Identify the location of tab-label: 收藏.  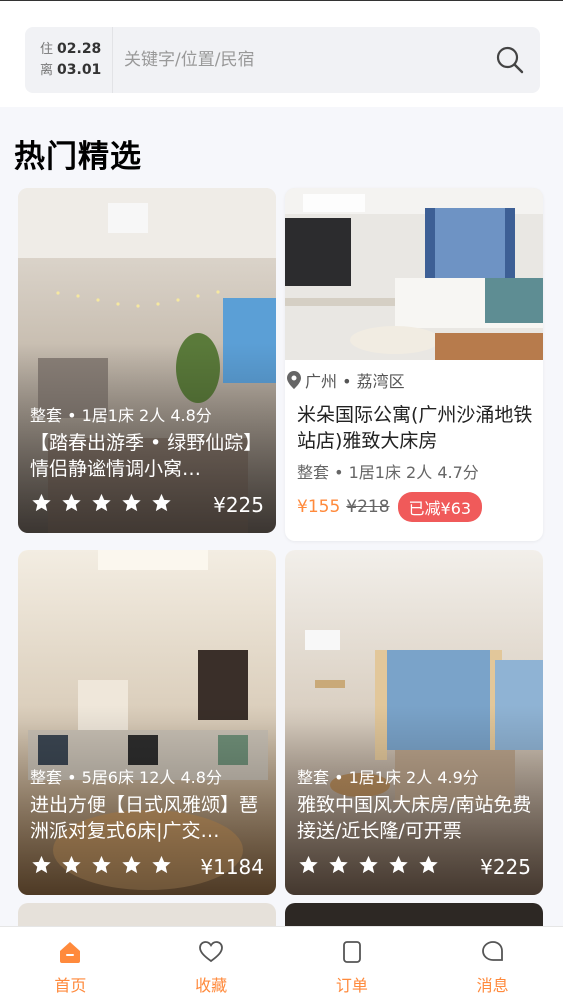
(211, 985).